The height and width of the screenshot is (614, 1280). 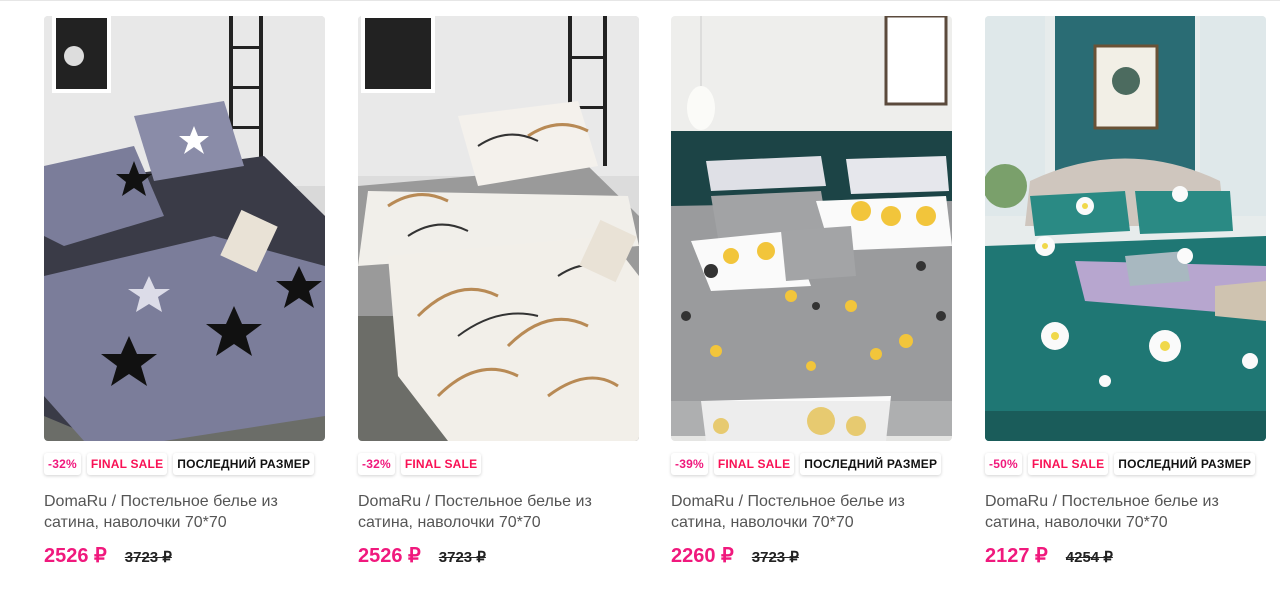 What do you see at coordinates (1016, 556) in the screenshot?
I see `current-price: 2127 ₽` at bounding box center [1016, 556].